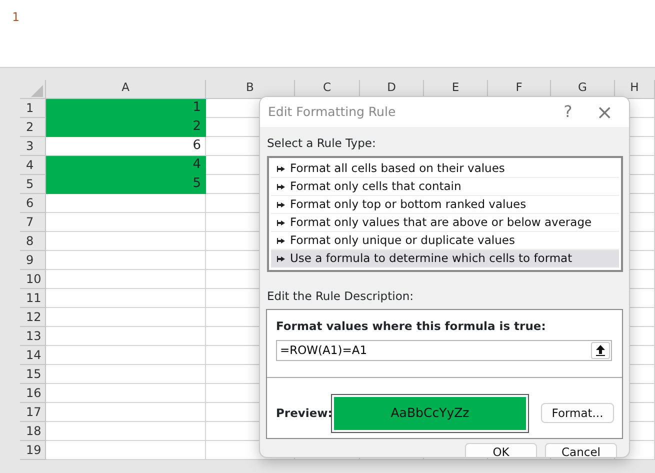  What do you see at coordinates (430, 413) in the screenshot?
I see `preview-sample: AaBbCcYyZz` at bounding box center [430, 413].